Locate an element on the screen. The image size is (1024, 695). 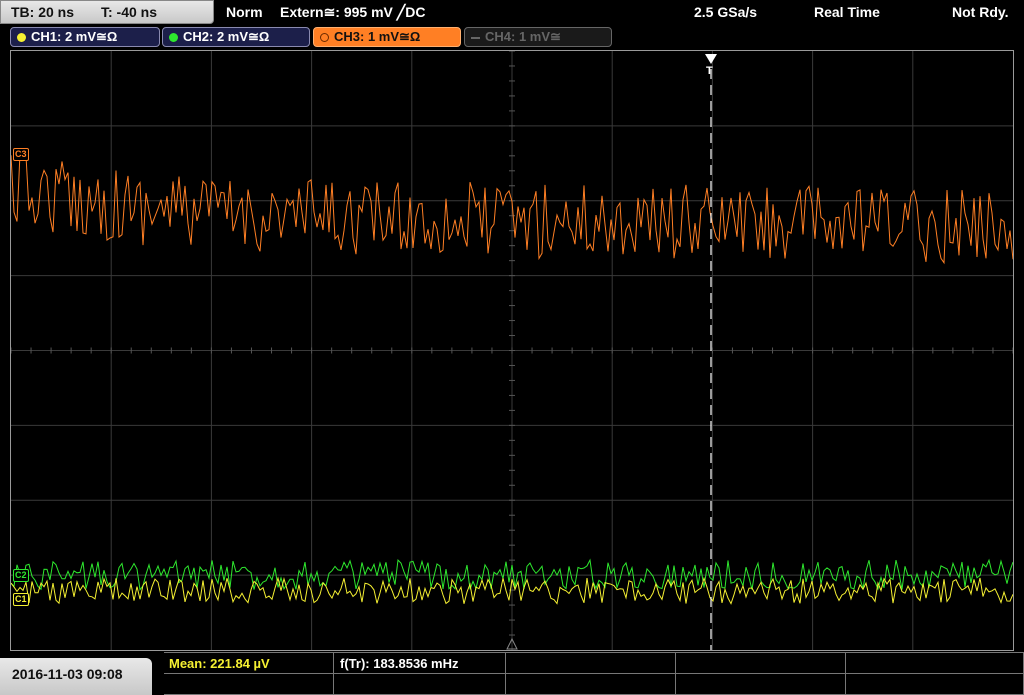
trigger-status: Not Rdy. is located at coordinates (980, 12).